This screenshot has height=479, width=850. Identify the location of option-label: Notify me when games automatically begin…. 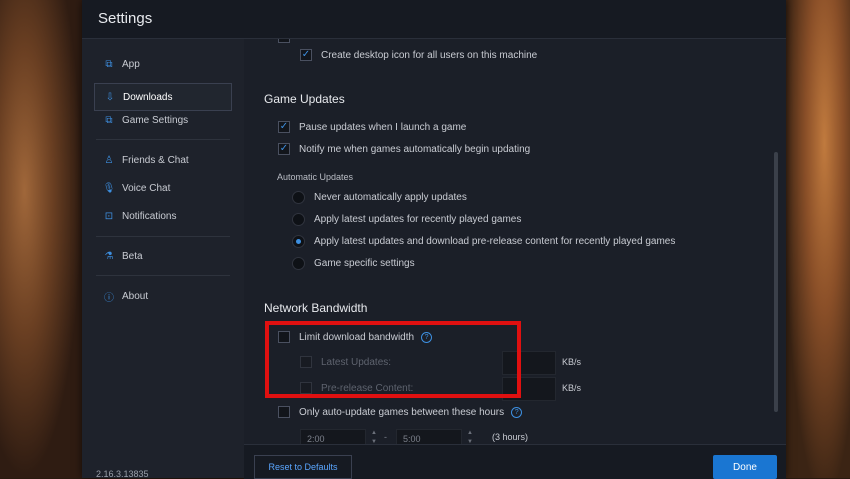
(415, 149).